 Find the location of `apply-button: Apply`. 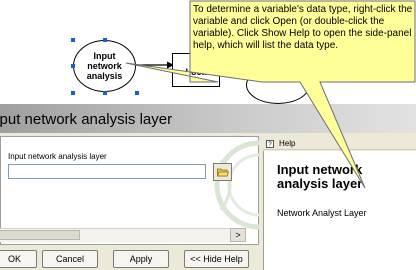

apply-button: Apply is located at coordinates (141, 259).